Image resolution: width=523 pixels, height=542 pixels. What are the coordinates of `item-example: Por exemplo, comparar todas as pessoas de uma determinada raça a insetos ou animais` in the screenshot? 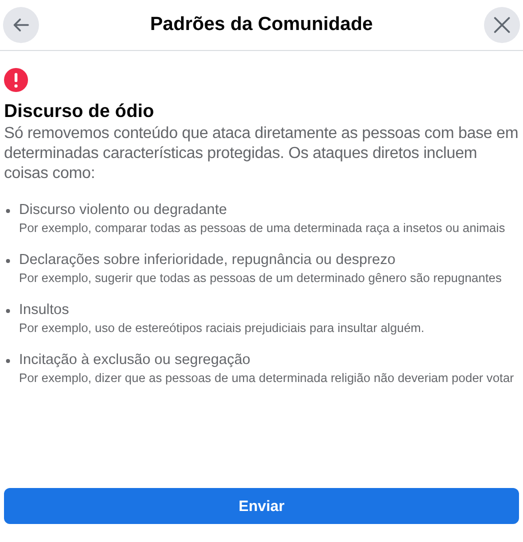 It's located at (262, 228).